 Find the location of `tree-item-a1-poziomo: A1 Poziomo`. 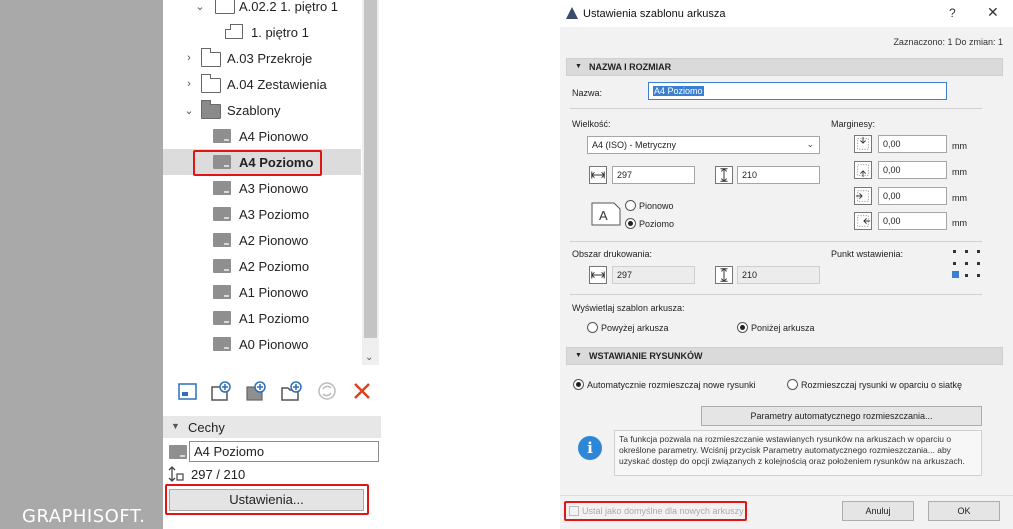

tree-item-a1-poziomo: A1 Poziomo is located at coordinates (262, 318).